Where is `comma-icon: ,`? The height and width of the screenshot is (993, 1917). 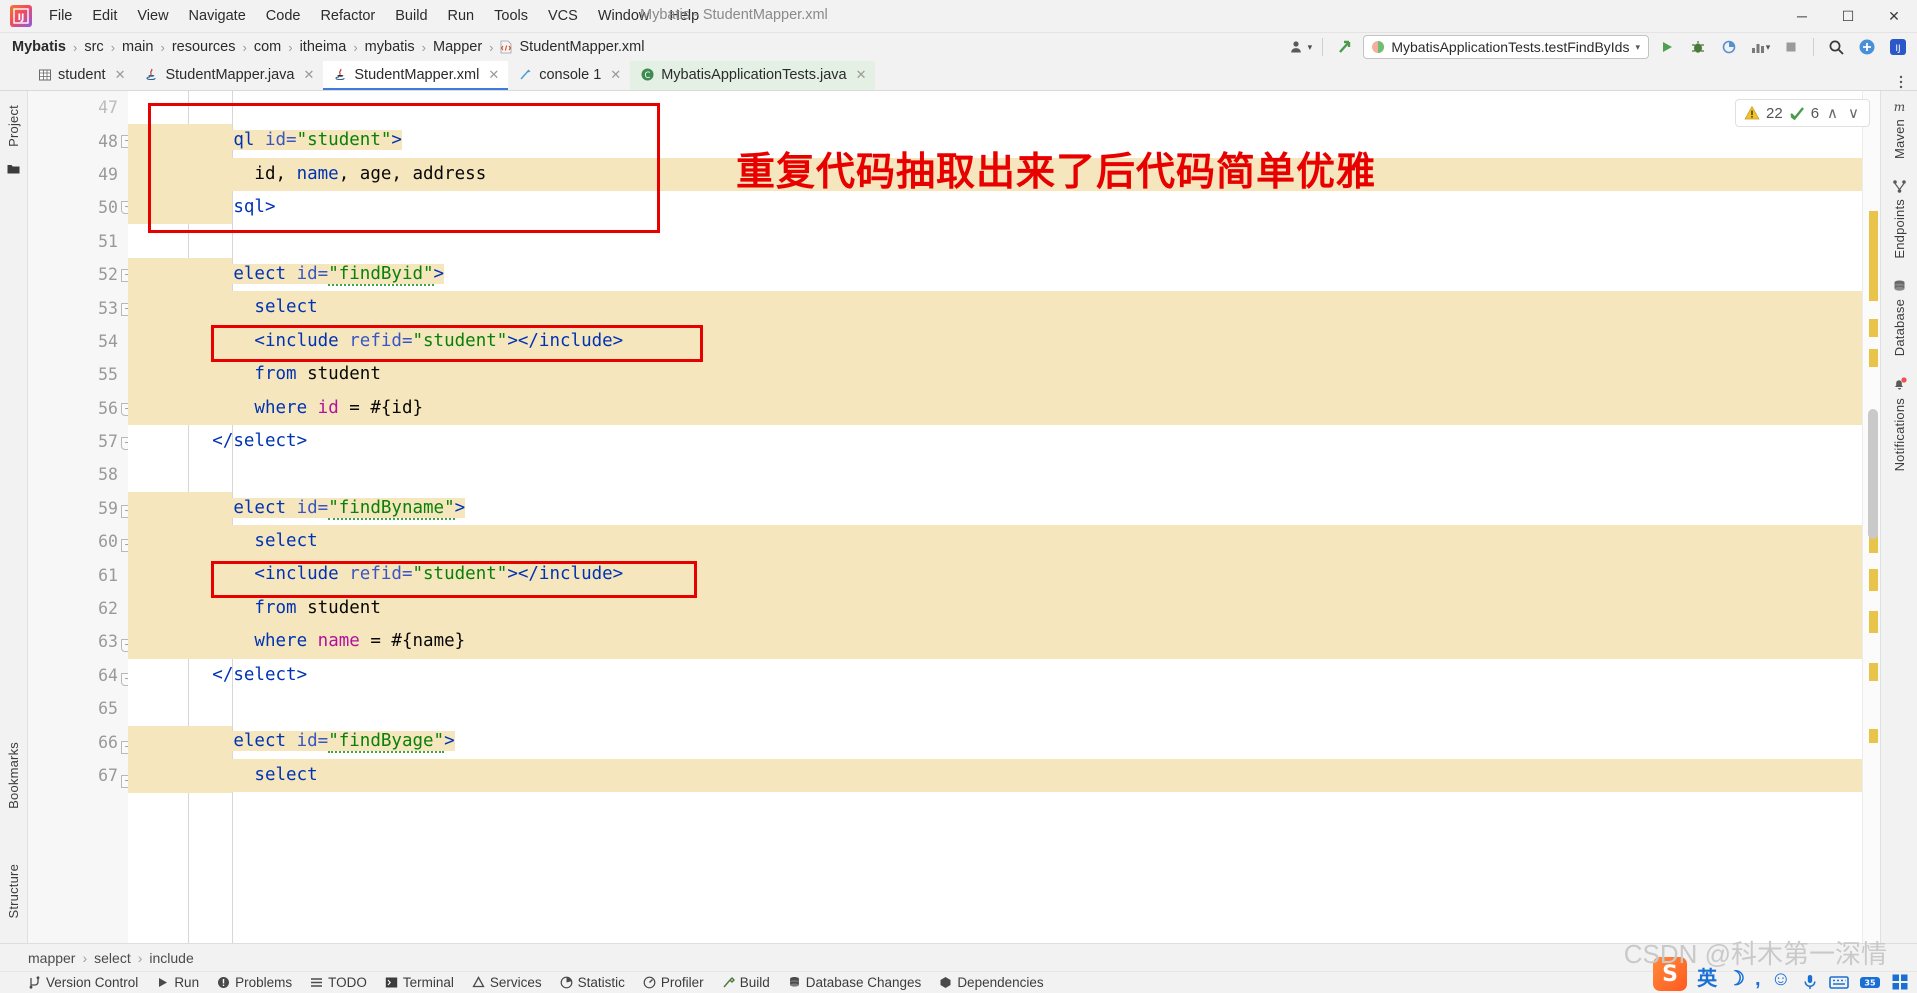
comma-icon: , is located at coordinates (1758, 979).